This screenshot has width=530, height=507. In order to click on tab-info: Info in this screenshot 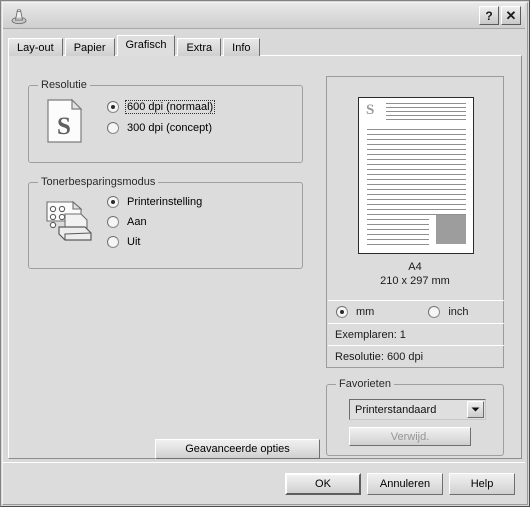, I will do `click(241, 47)`.